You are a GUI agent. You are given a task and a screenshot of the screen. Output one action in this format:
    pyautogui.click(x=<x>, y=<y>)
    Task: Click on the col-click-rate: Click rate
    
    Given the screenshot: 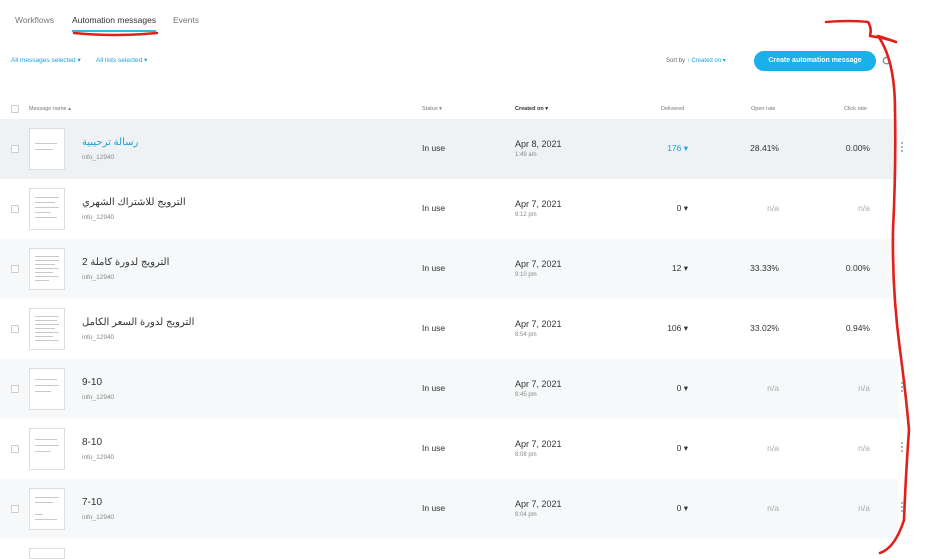 What is the action you would take?
    pyautogui.click(x=855, y=109)
    